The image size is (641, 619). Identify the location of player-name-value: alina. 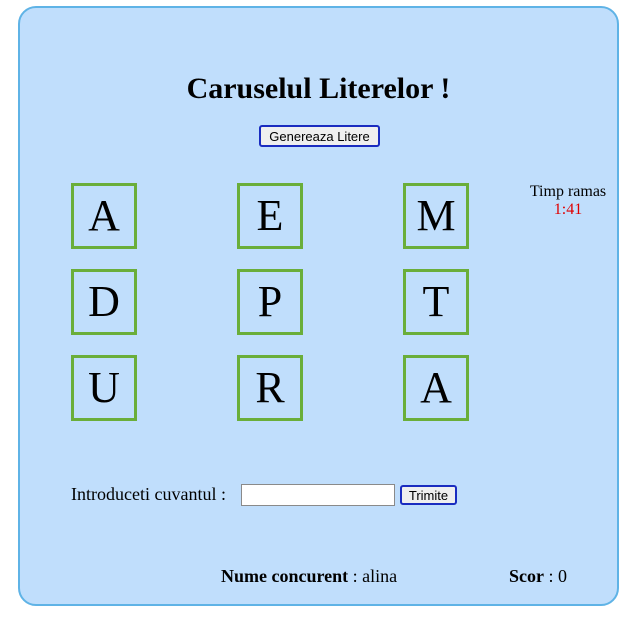
(380, 576).